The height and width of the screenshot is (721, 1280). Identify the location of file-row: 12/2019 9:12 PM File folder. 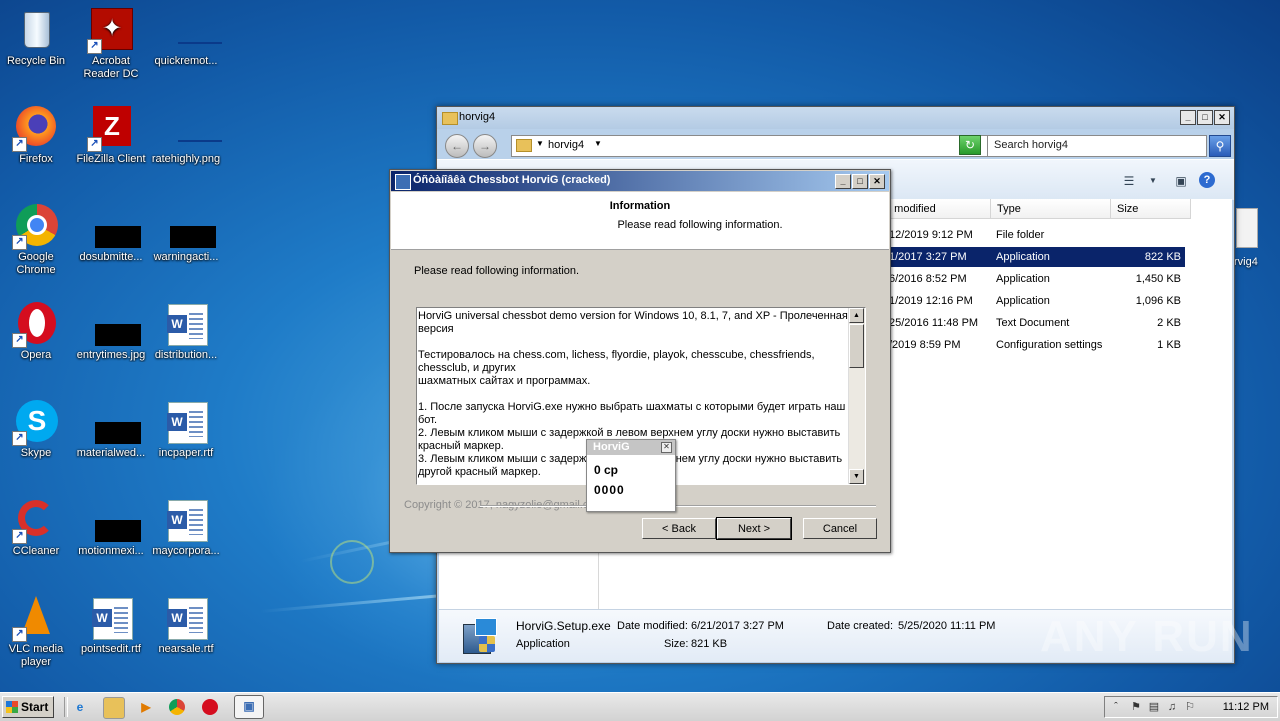
(1032, 235).